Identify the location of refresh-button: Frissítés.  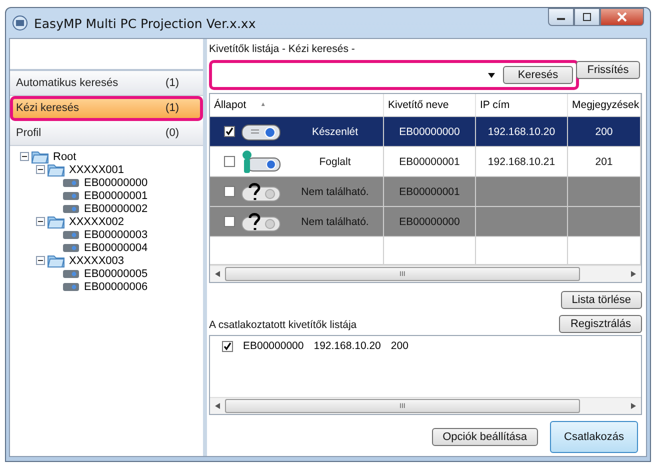
(608, 70).